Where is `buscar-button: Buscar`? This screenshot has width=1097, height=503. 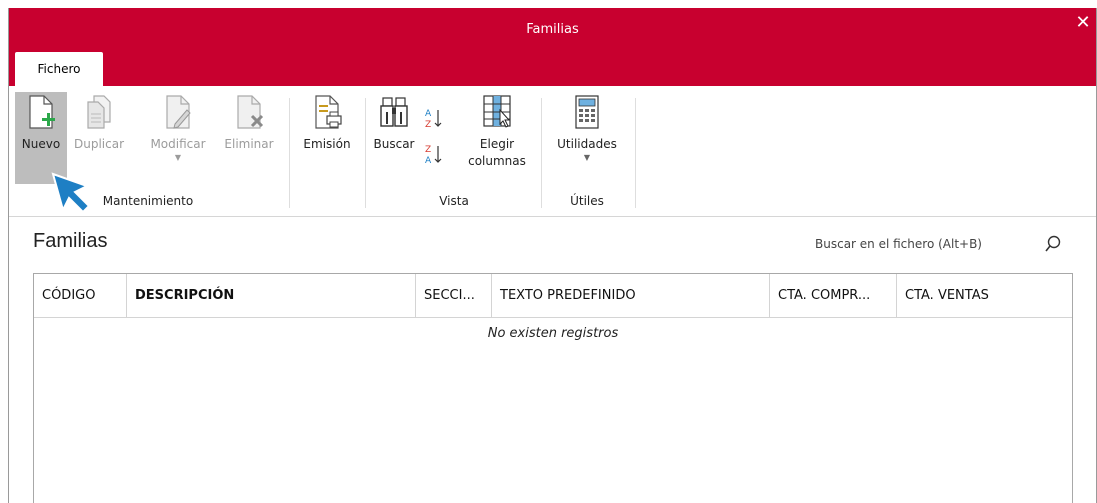
buscar-button: Buscar is located at coordinates (394, 138).